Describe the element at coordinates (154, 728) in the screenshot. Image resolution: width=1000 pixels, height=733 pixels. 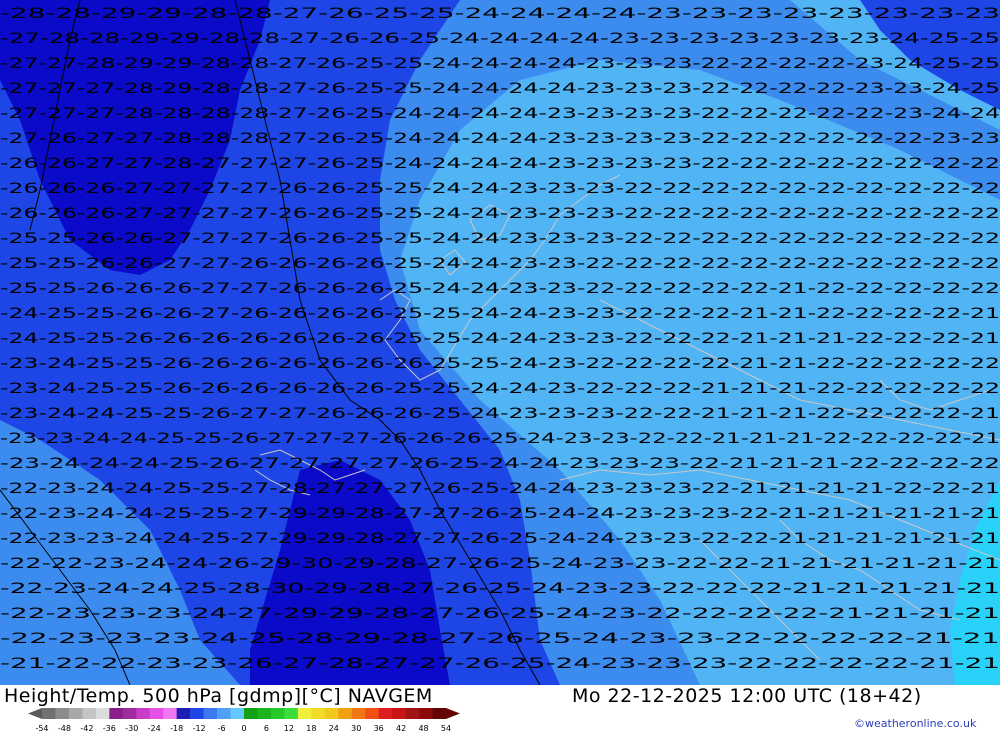
I see `legend-tick-label: -24` at that location.